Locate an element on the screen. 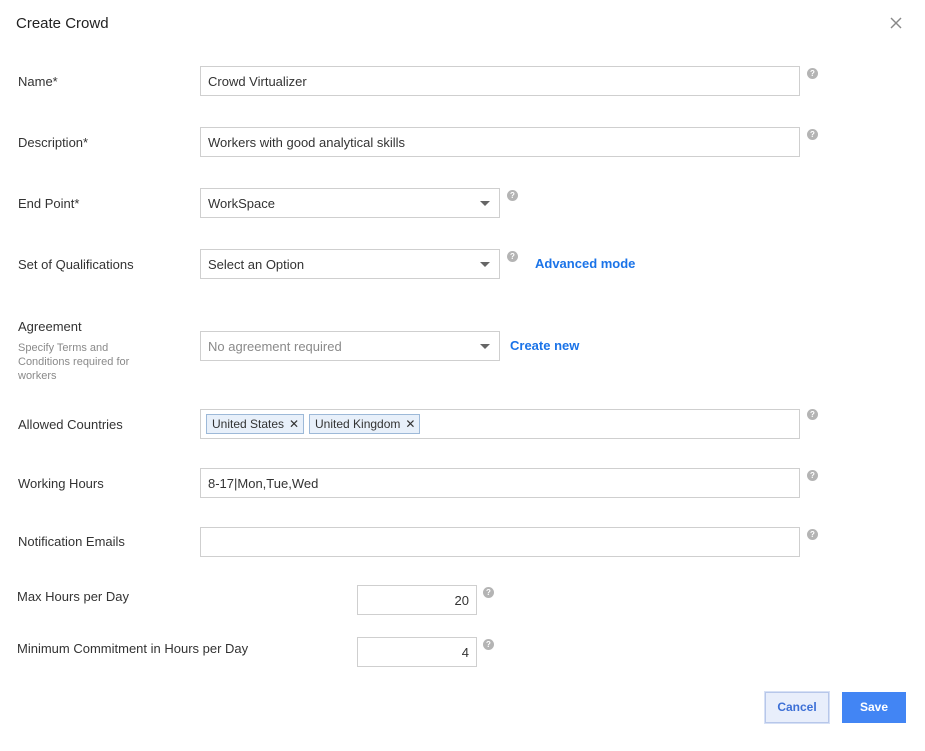 Image resolution: width=925 pixels, height=751 pixels. notification-emails-label: Notification Emails is located at coordinates (71, 541).